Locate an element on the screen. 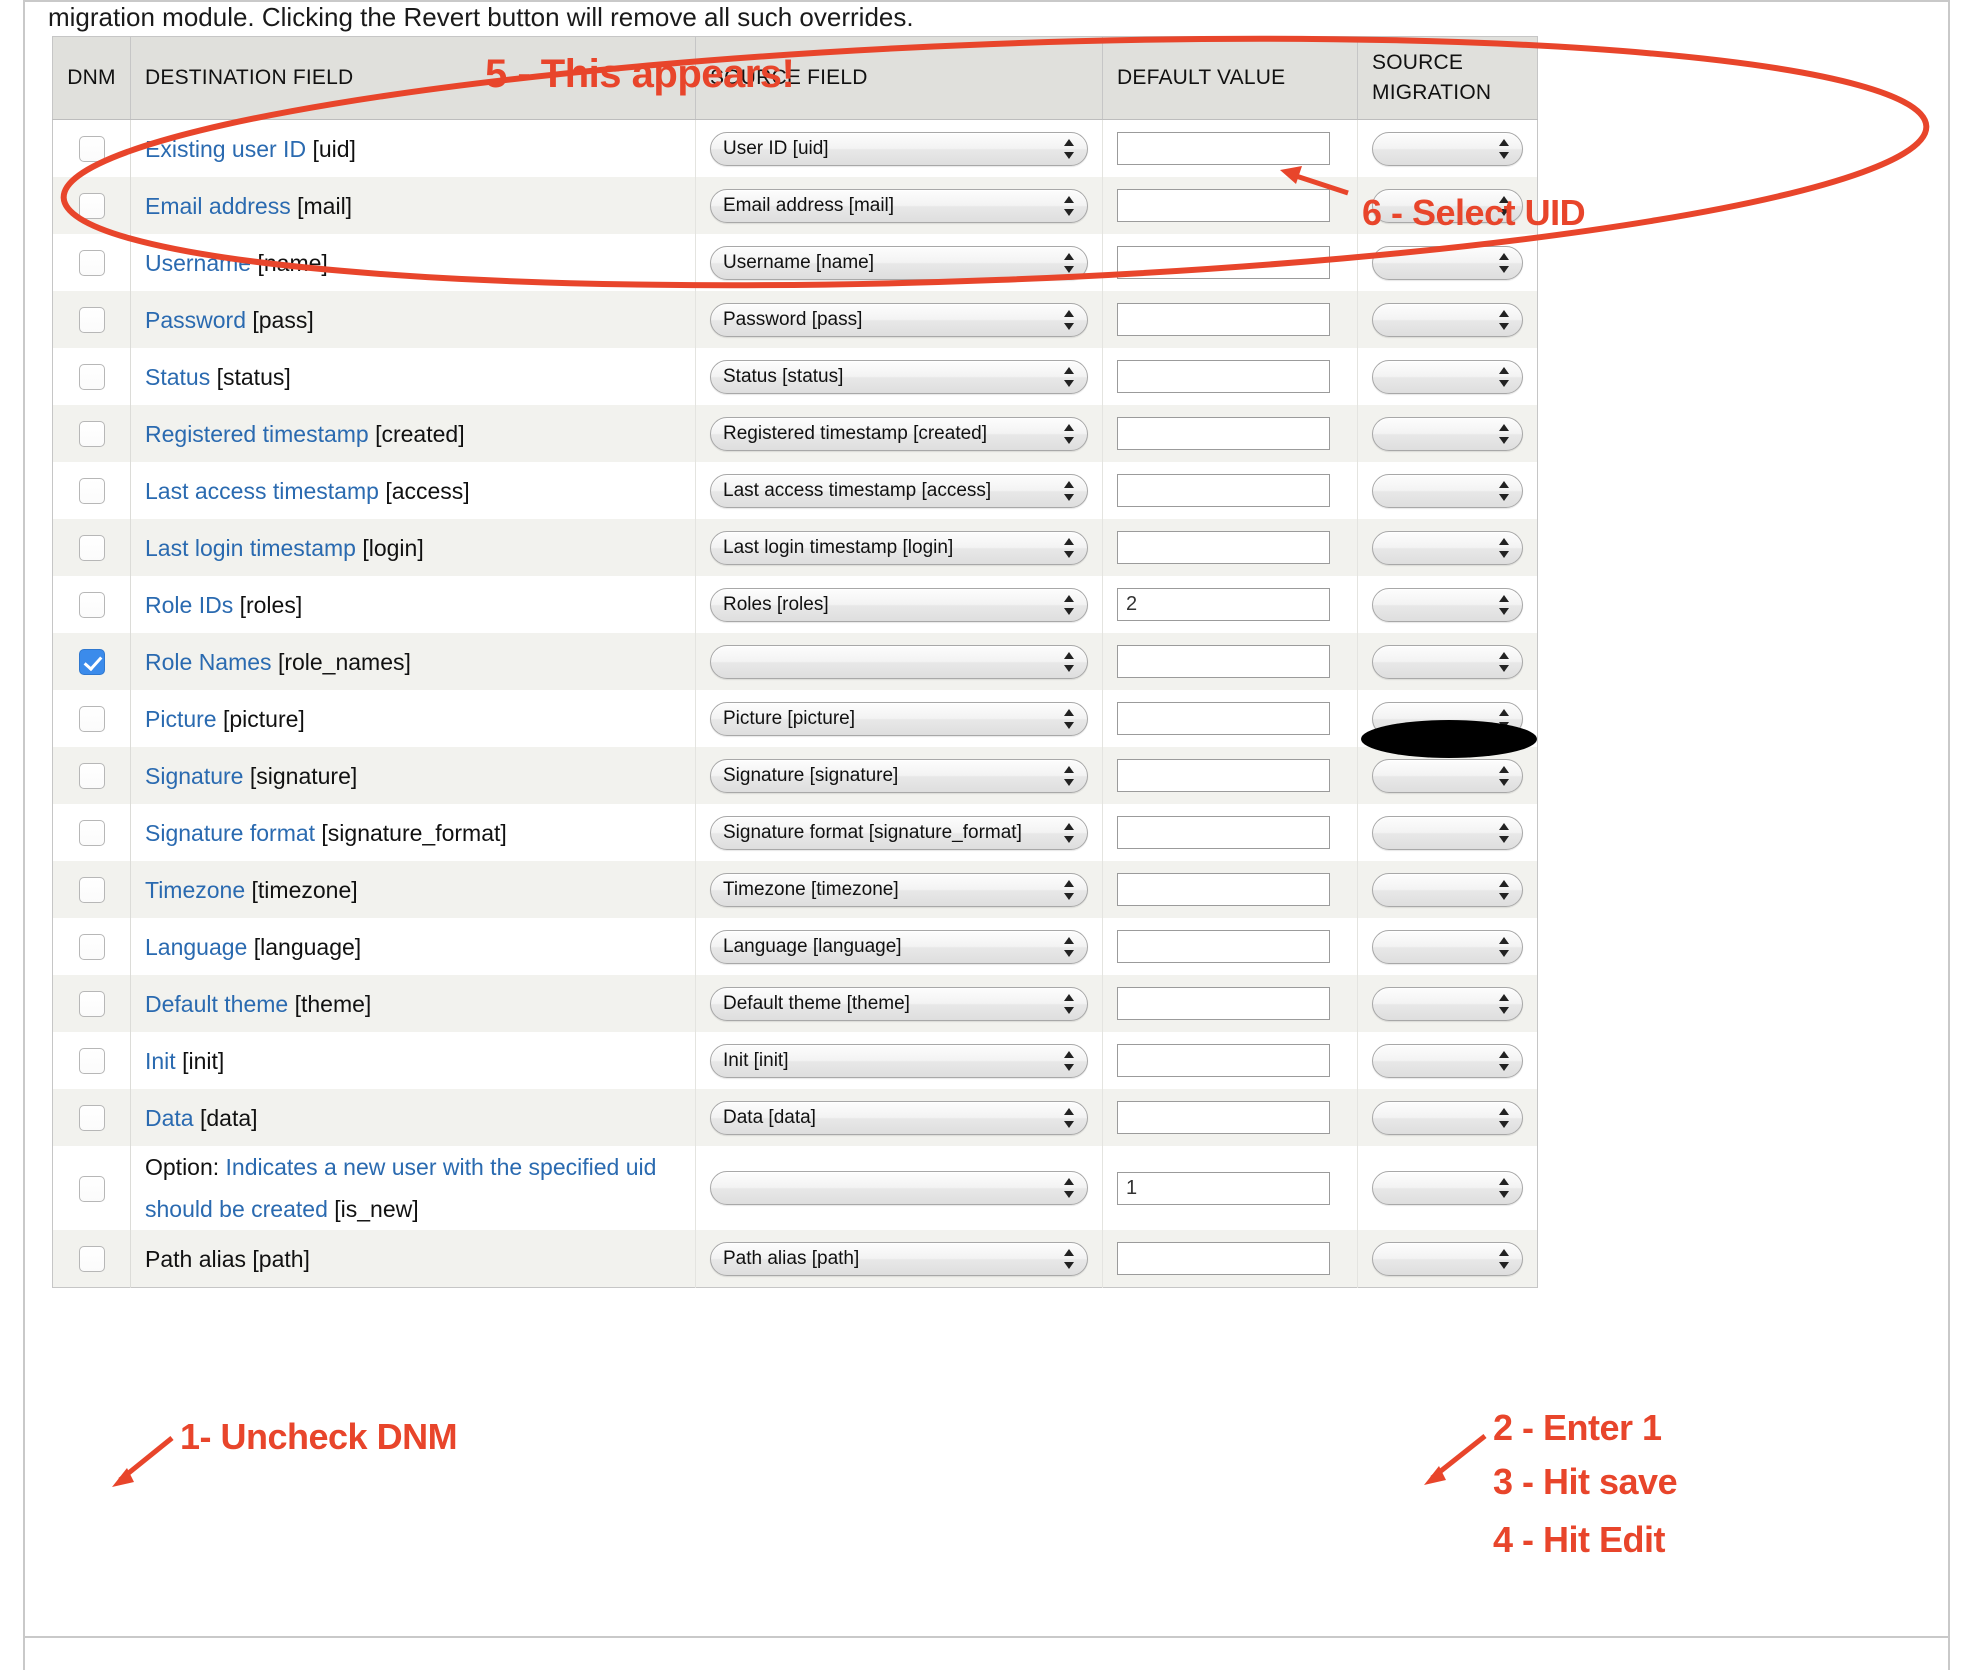  source-field-select: Username [name] is located at coordinates (899, 262).